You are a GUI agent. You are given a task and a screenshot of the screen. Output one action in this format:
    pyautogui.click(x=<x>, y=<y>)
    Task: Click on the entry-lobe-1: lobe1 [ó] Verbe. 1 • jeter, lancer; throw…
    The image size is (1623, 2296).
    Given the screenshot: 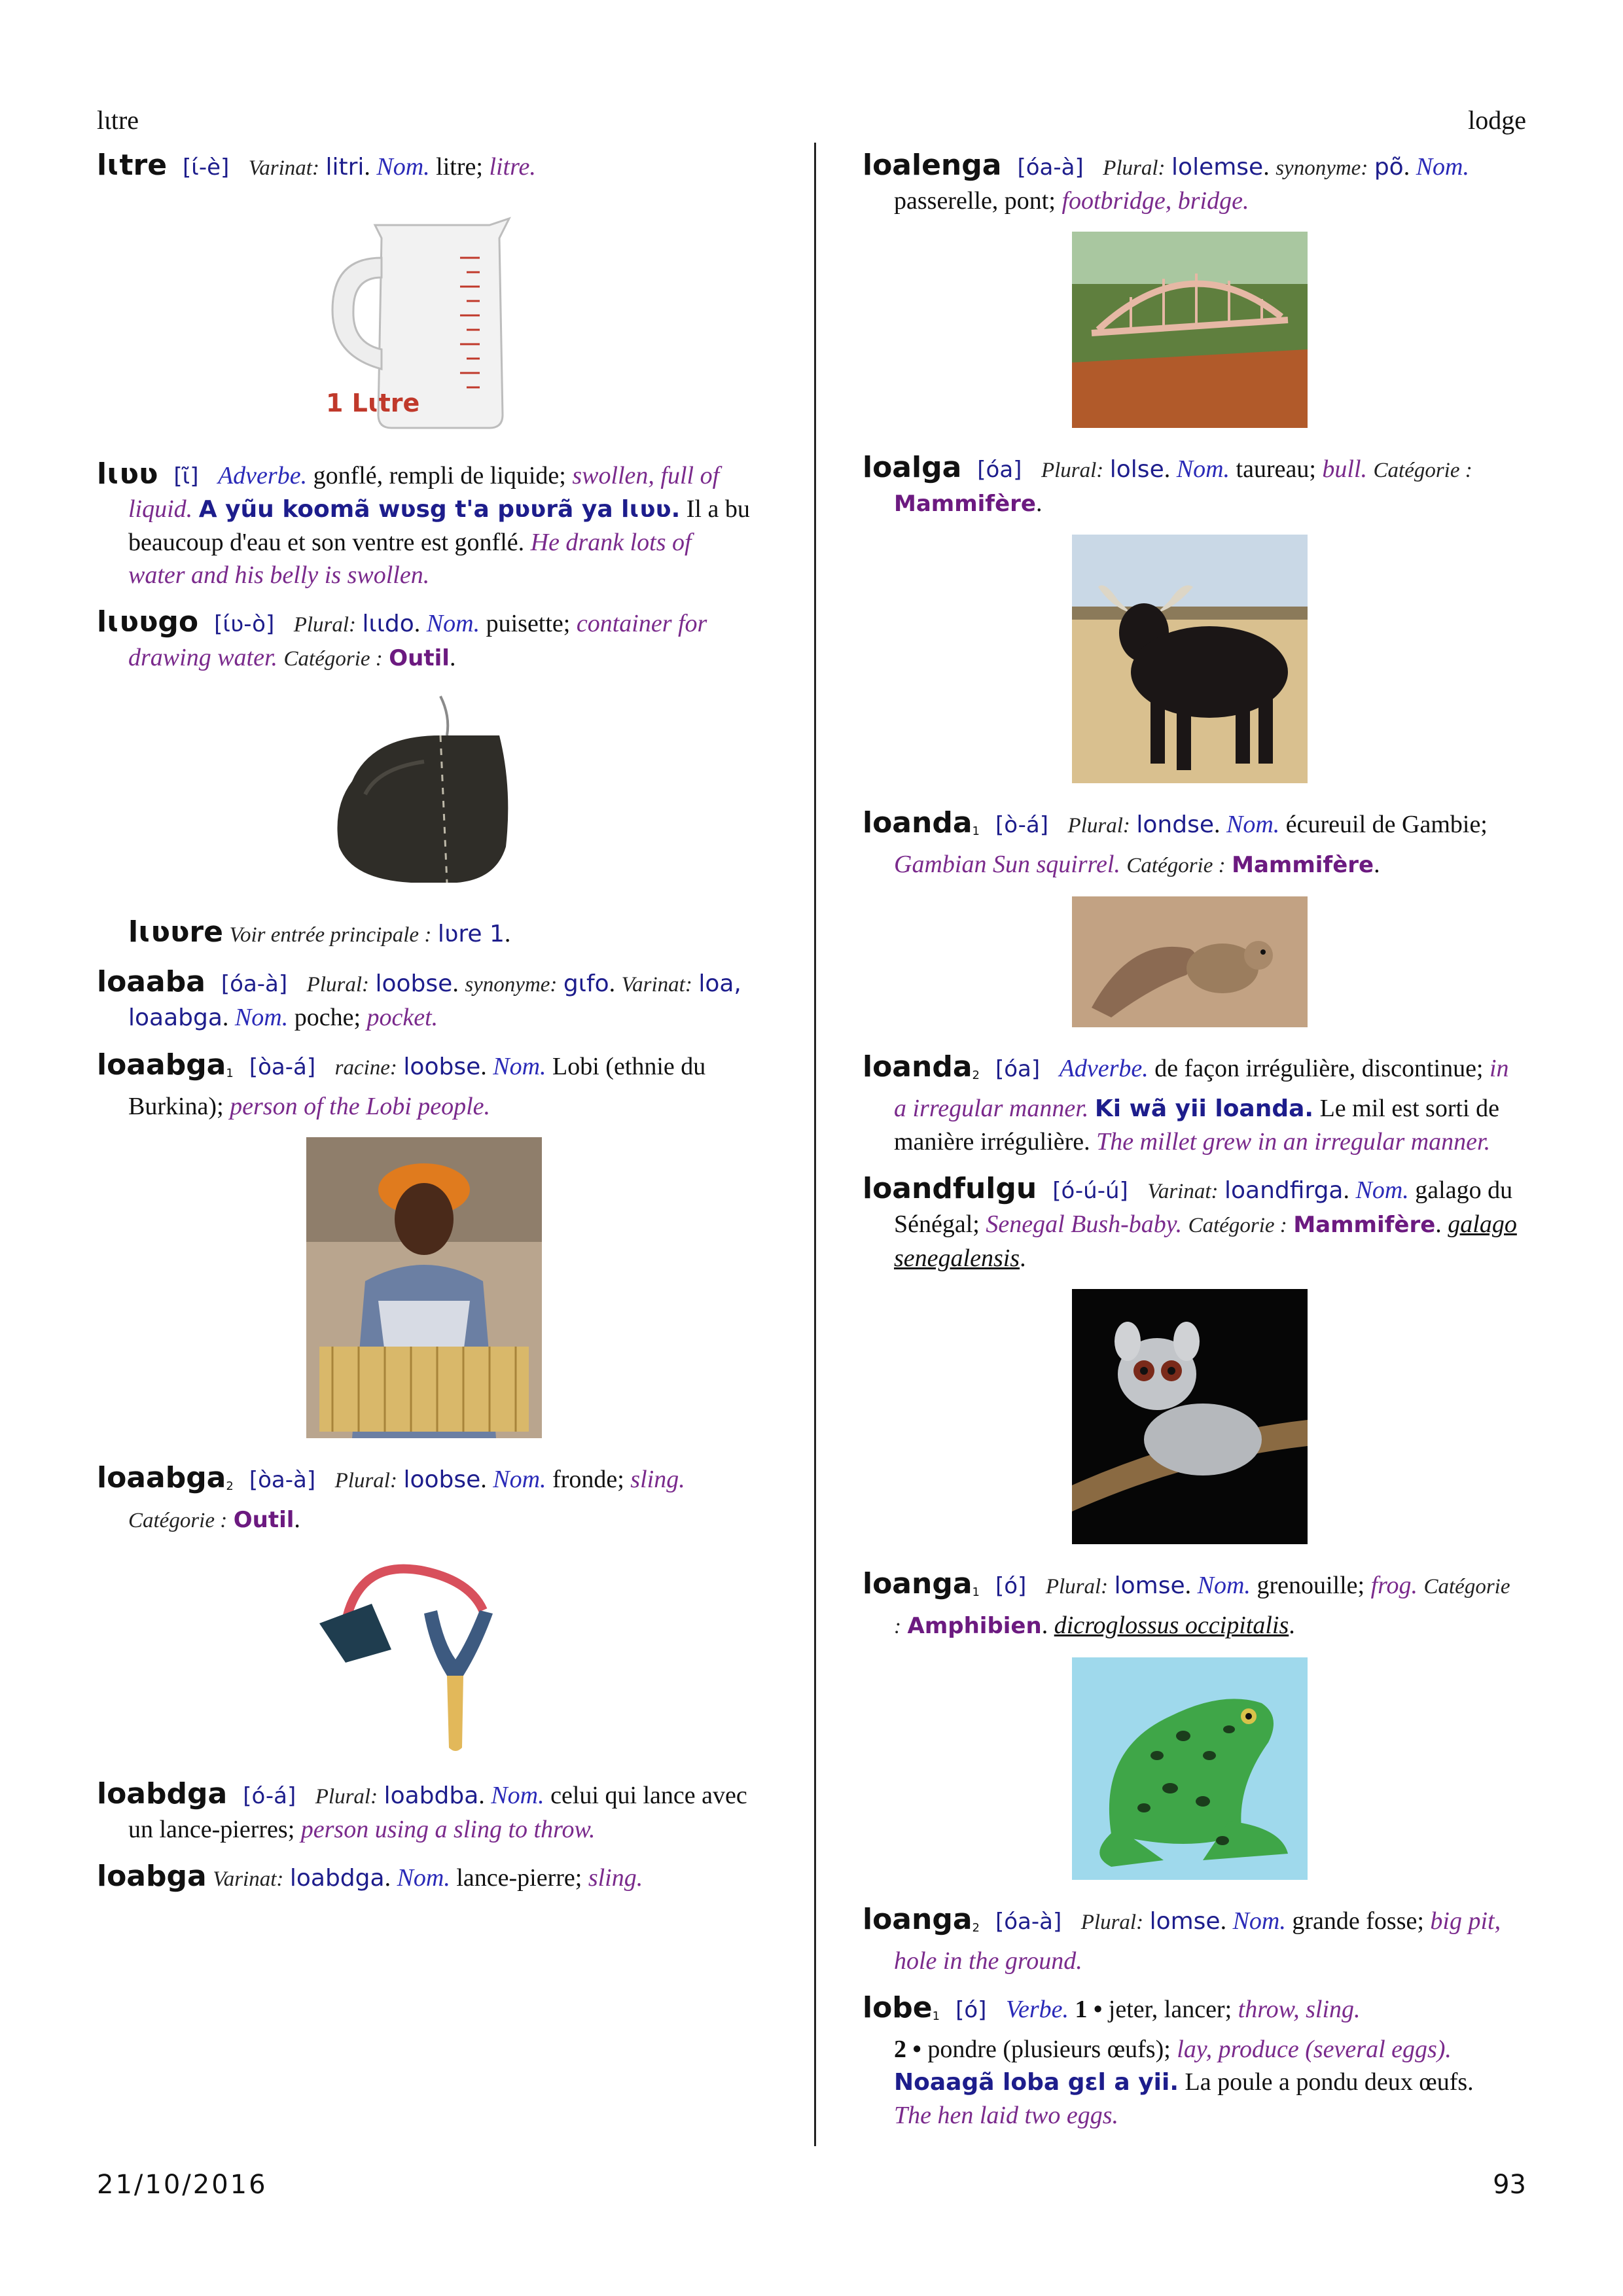 What is the action you would take?
    pyautogui.click(x=1190, y=2062)
    